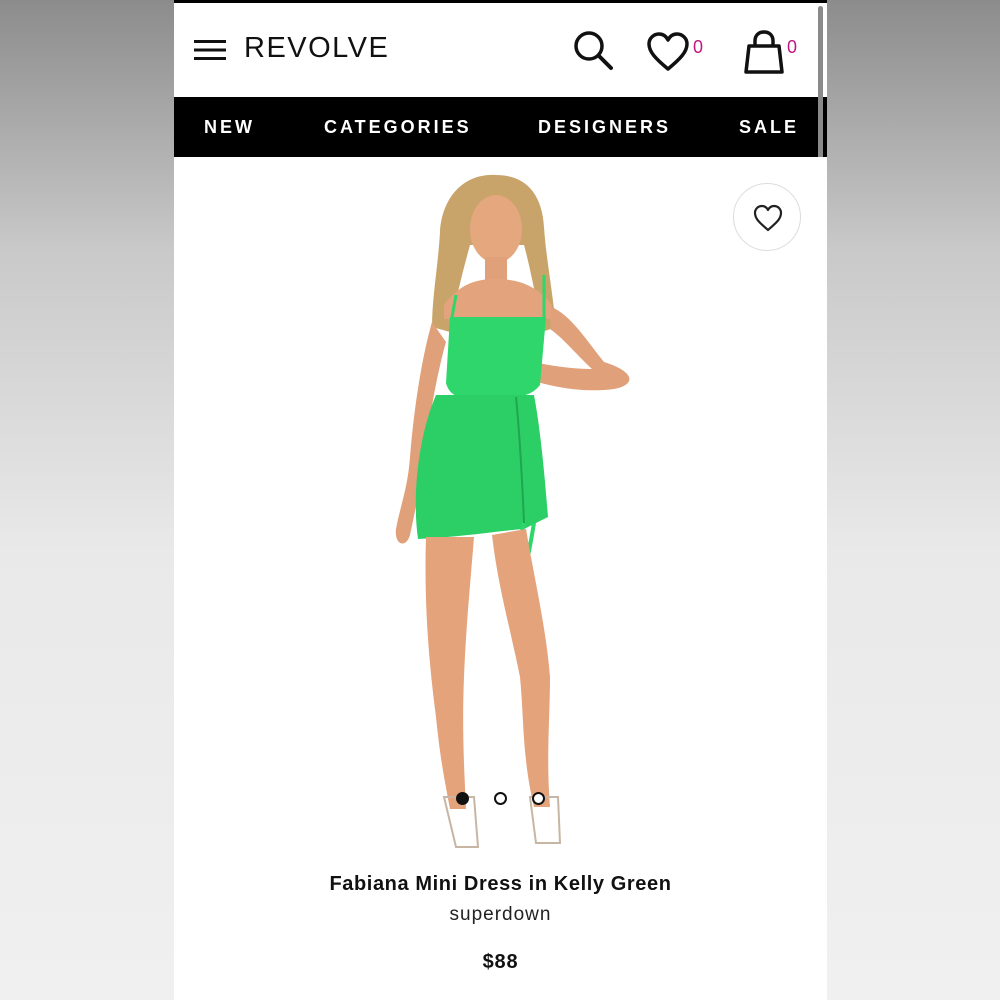 This screenshot has width=1000, height=1000. I want to click on wishlist-count: 0, so click(698, 47).